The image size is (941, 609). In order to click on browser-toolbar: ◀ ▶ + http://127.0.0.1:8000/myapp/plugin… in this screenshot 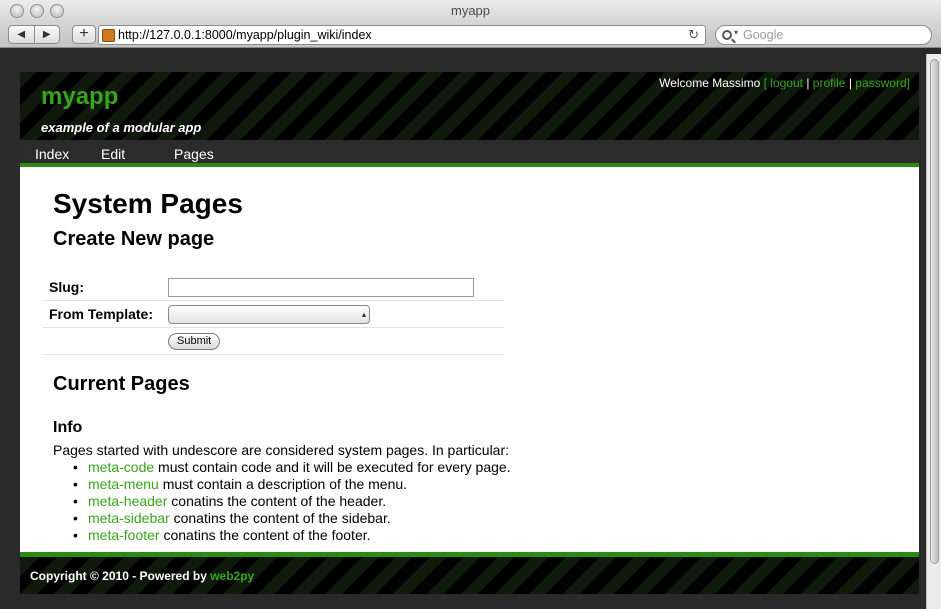, I will do `click(470, 35)`.